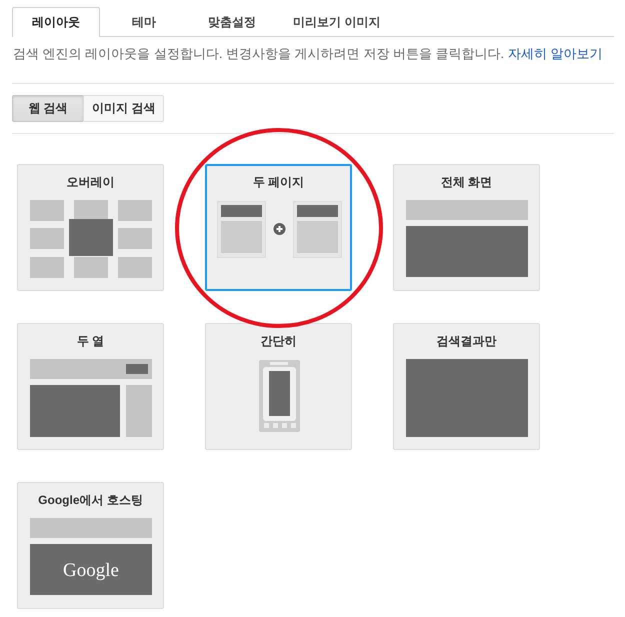 This screenshot has width=625, height=617. Describe the element at coordinates (337, 22) in the screenshot. I see `tab: 미리보기 이미지` at that location.